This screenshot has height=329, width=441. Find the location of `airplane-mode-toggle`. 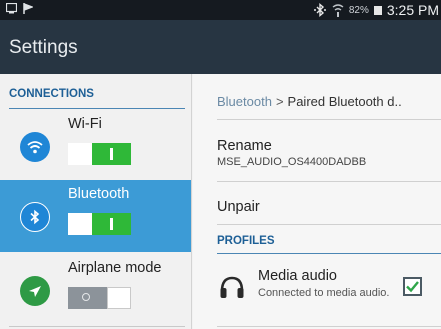

airplane-mode-toggle is located at coordinates (99, 298).